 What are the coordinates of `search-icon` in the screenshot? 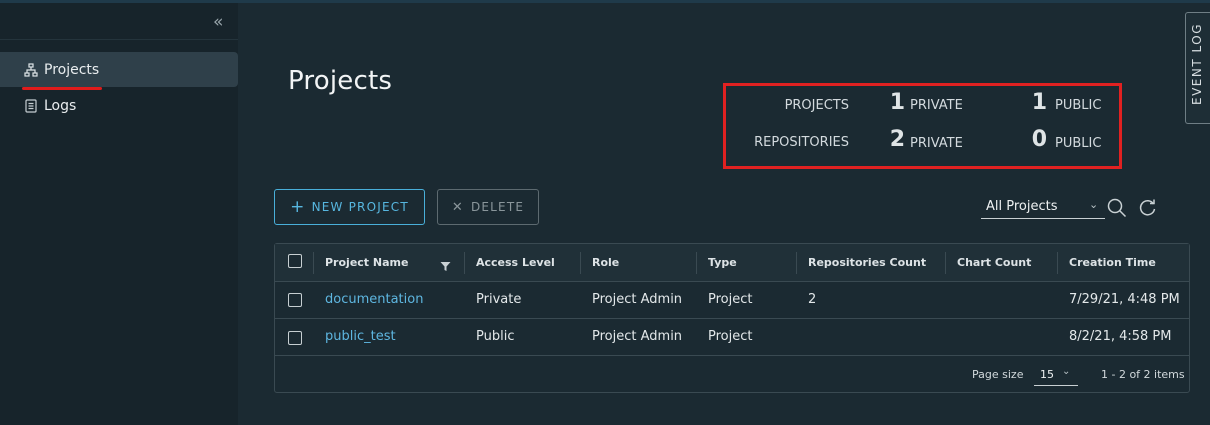 It's located at (1117, 208).